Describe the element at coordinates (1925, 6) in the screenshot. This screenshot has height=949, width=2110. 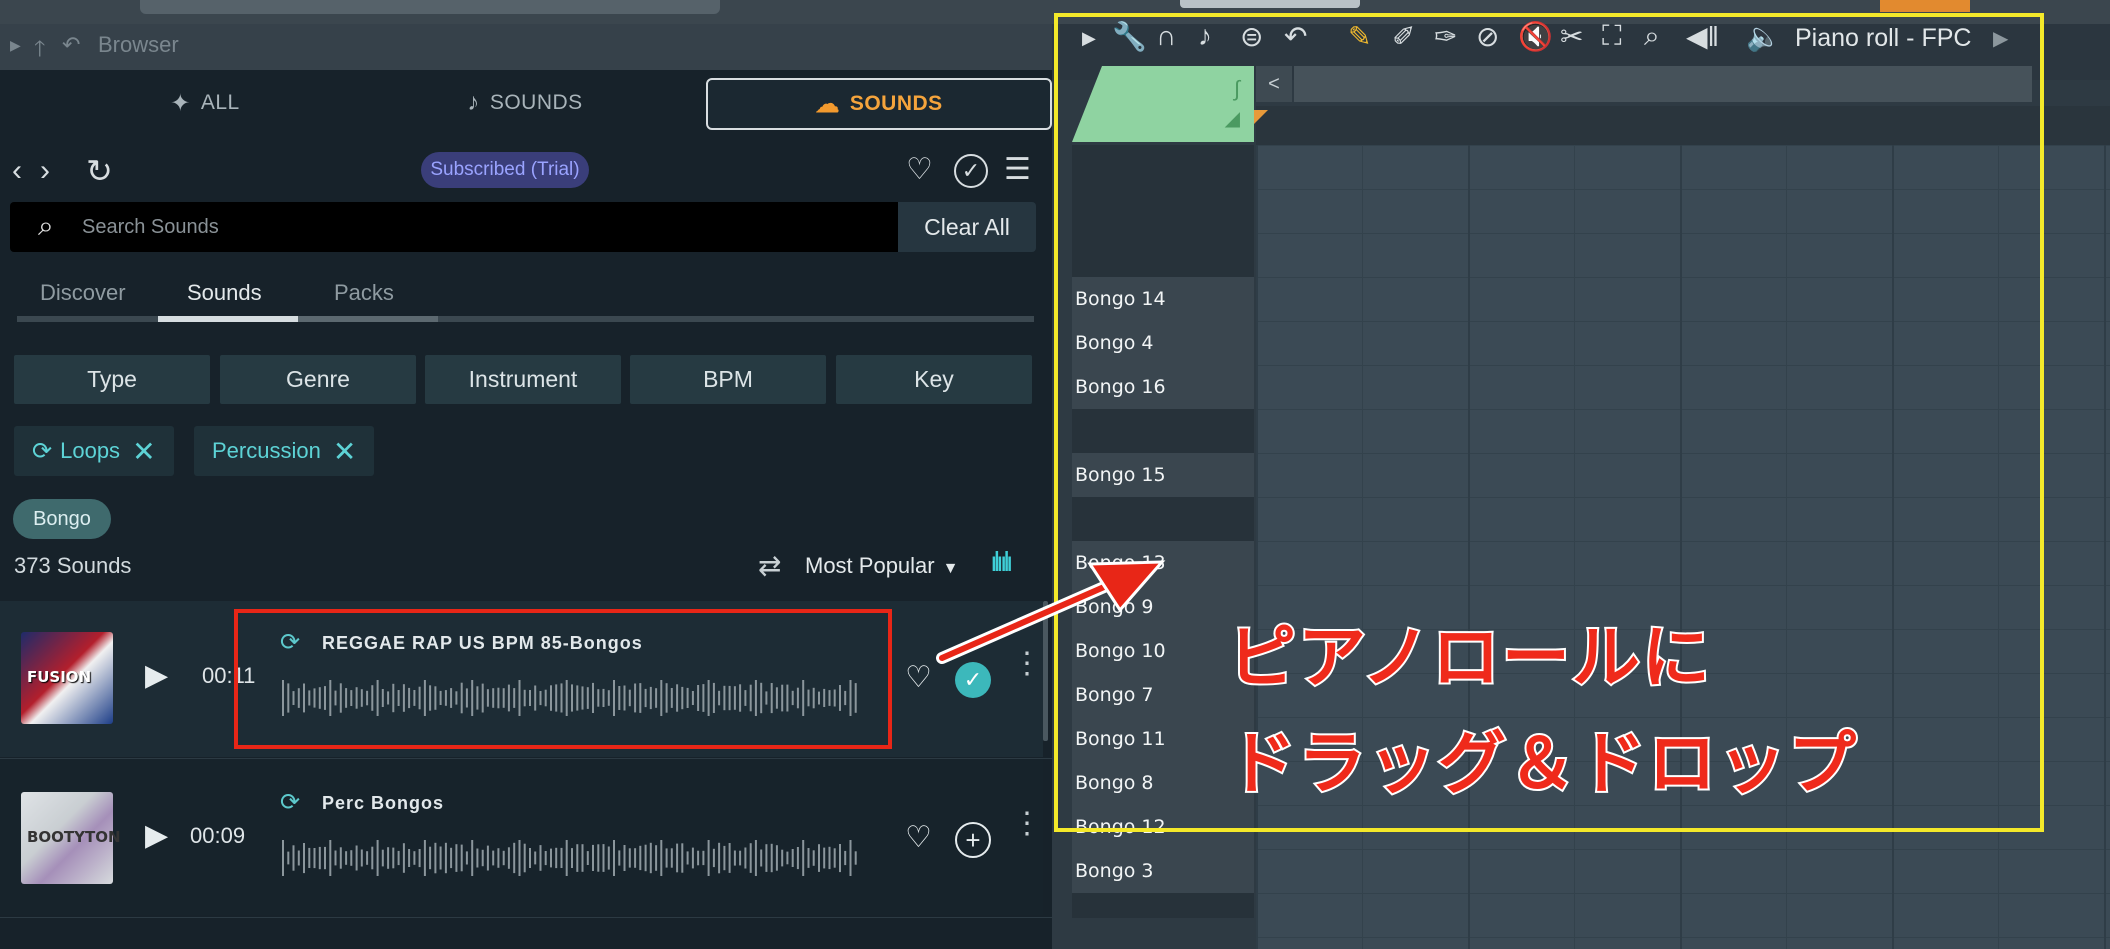
I see `top-toolbar-indicator` at that location.